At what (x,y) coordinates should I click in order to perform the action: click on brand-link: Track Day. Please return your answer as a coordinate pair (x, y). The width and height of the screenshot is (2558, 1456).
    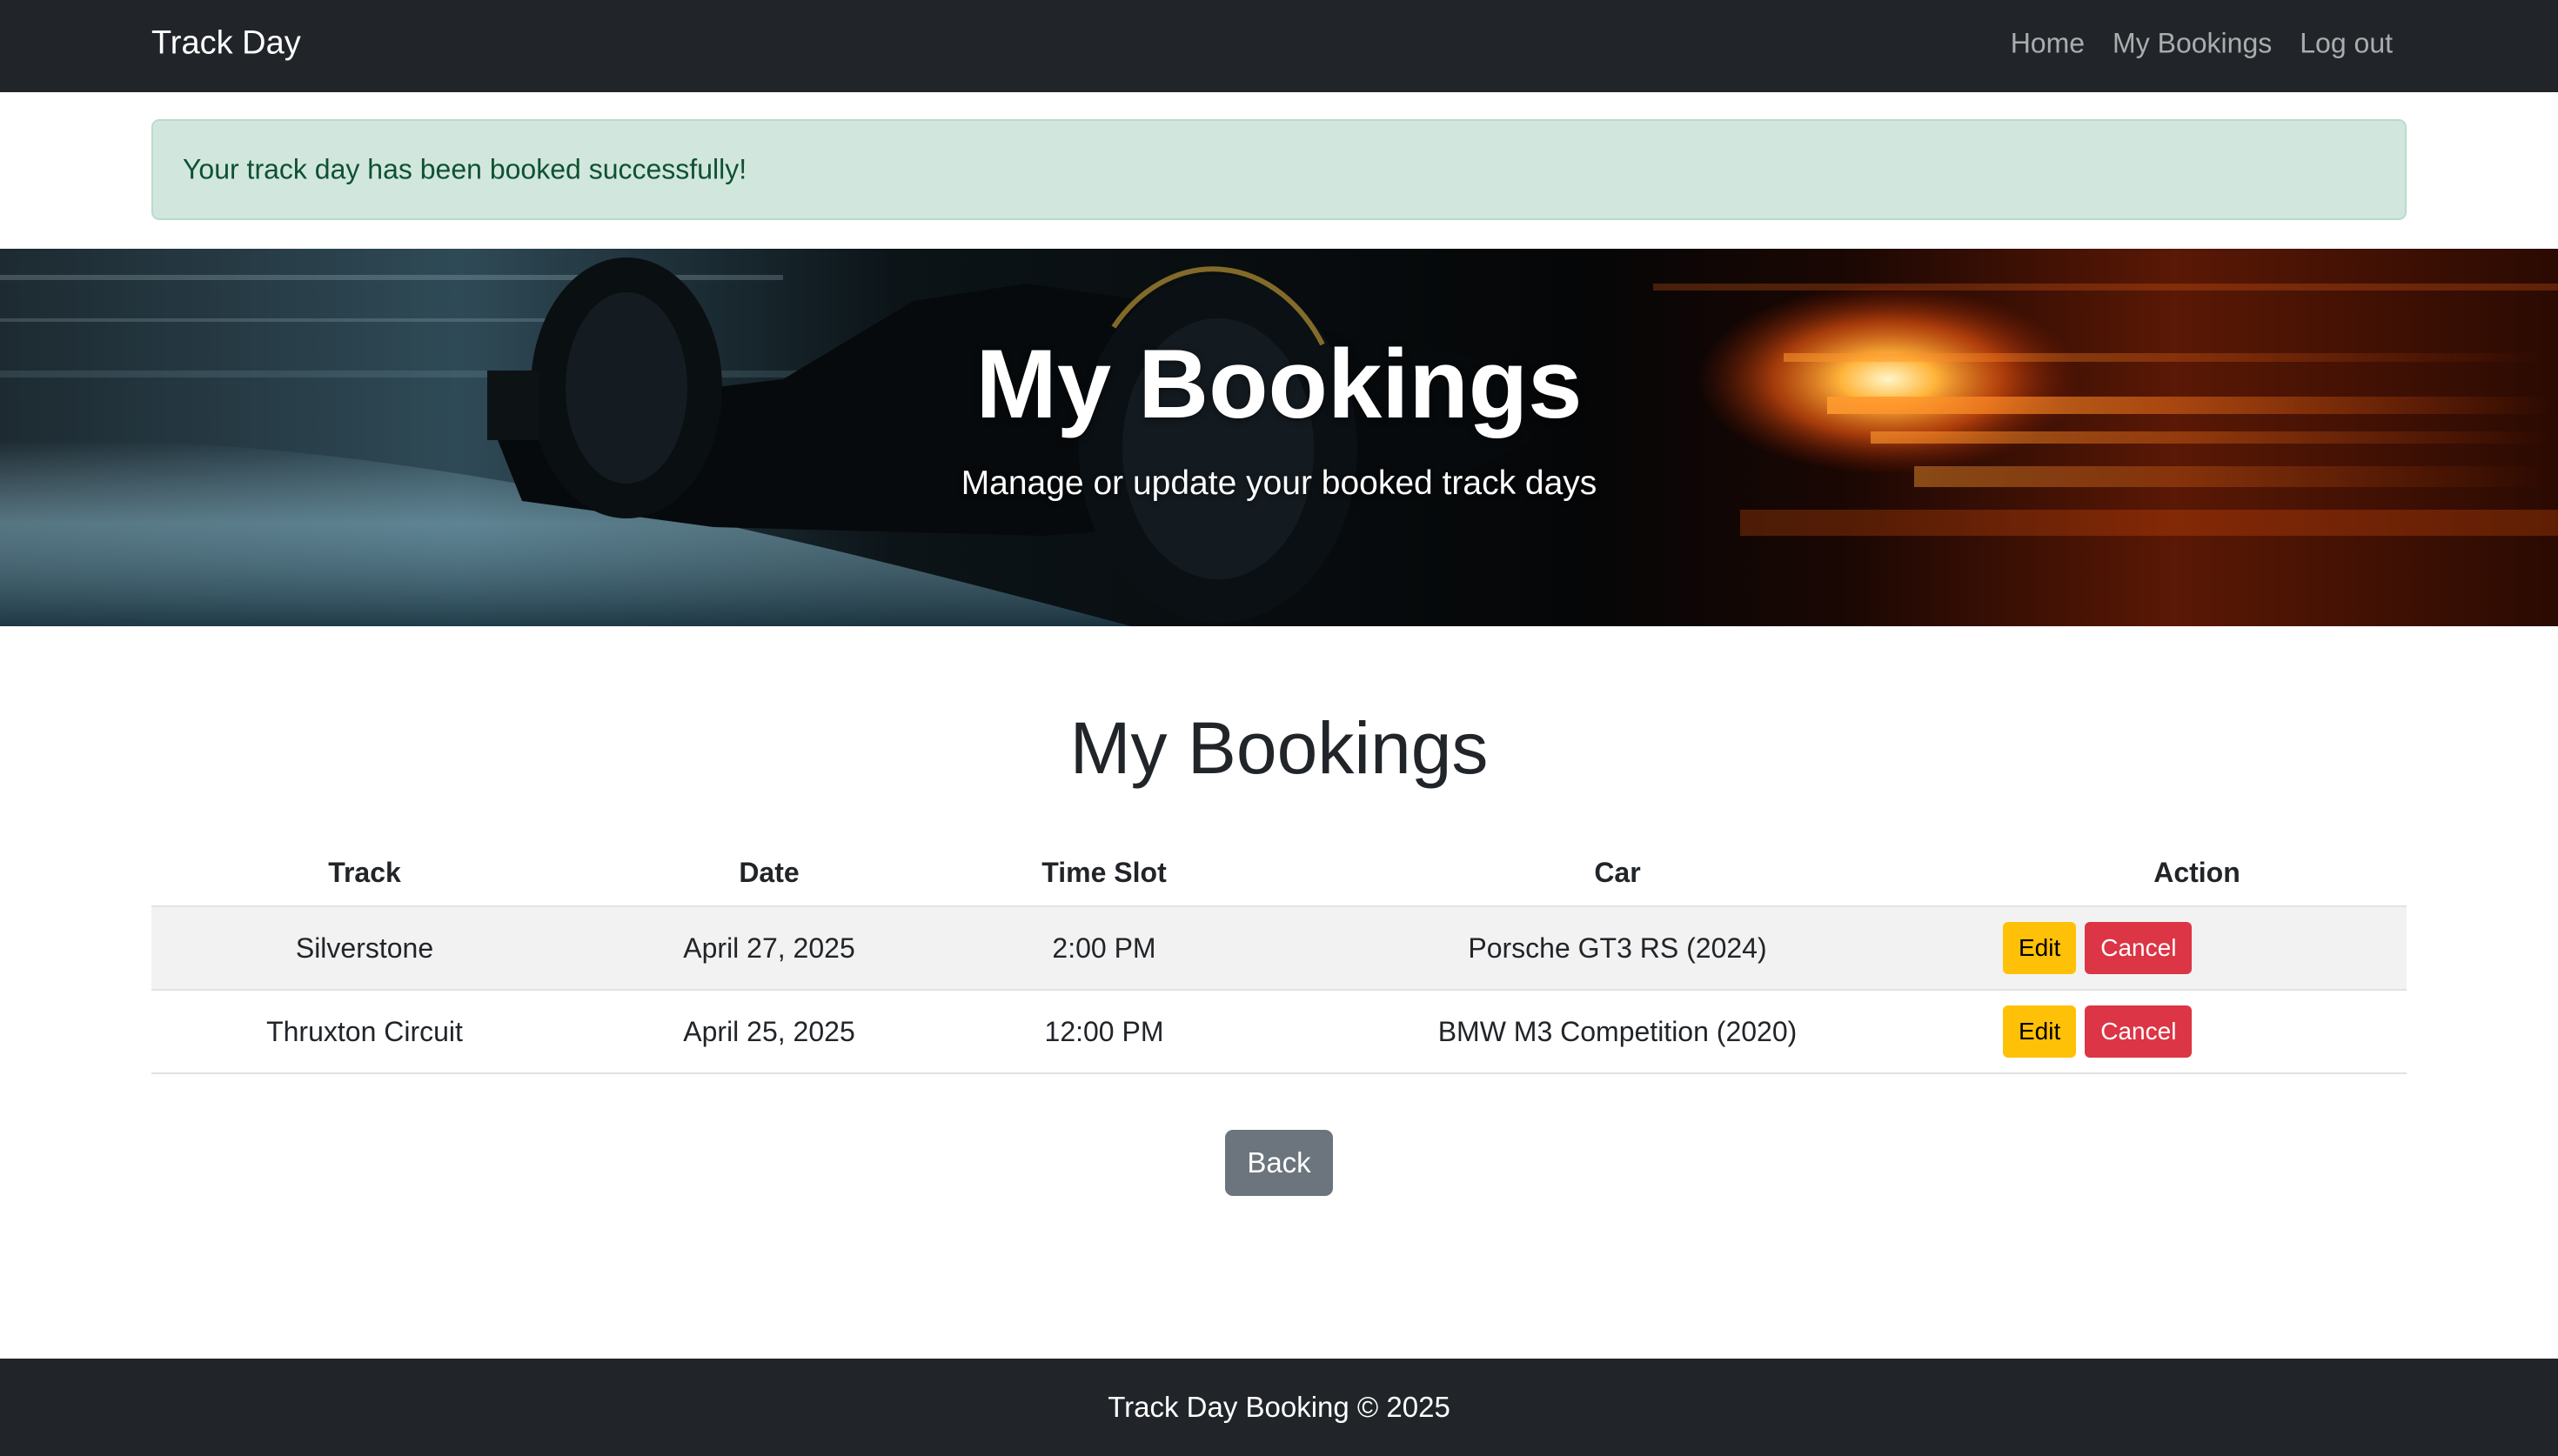
    Looking at the image, I should click on (226, 44).